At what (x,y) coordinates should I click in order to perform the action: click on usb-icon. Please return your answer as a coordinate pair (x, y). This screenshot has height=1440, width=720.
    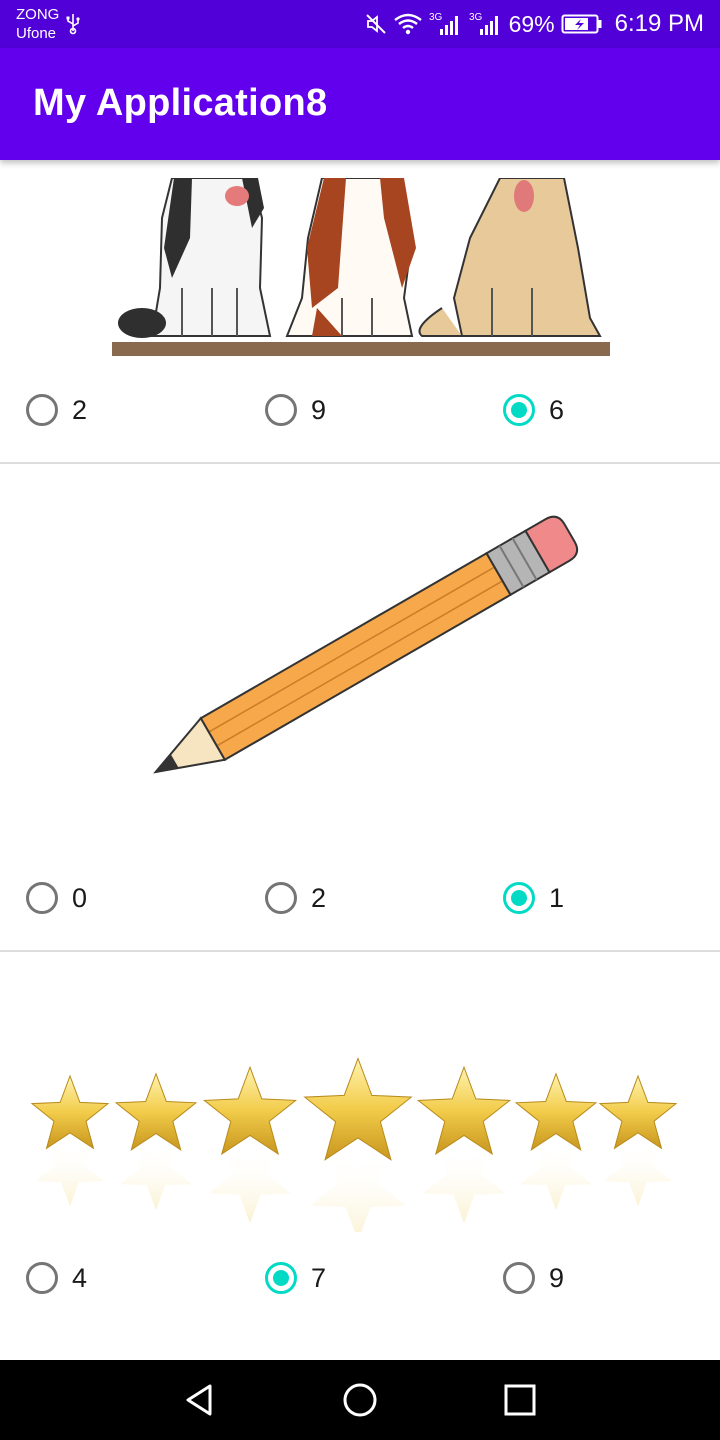
    Looking at the image, I should click on (73, 24).